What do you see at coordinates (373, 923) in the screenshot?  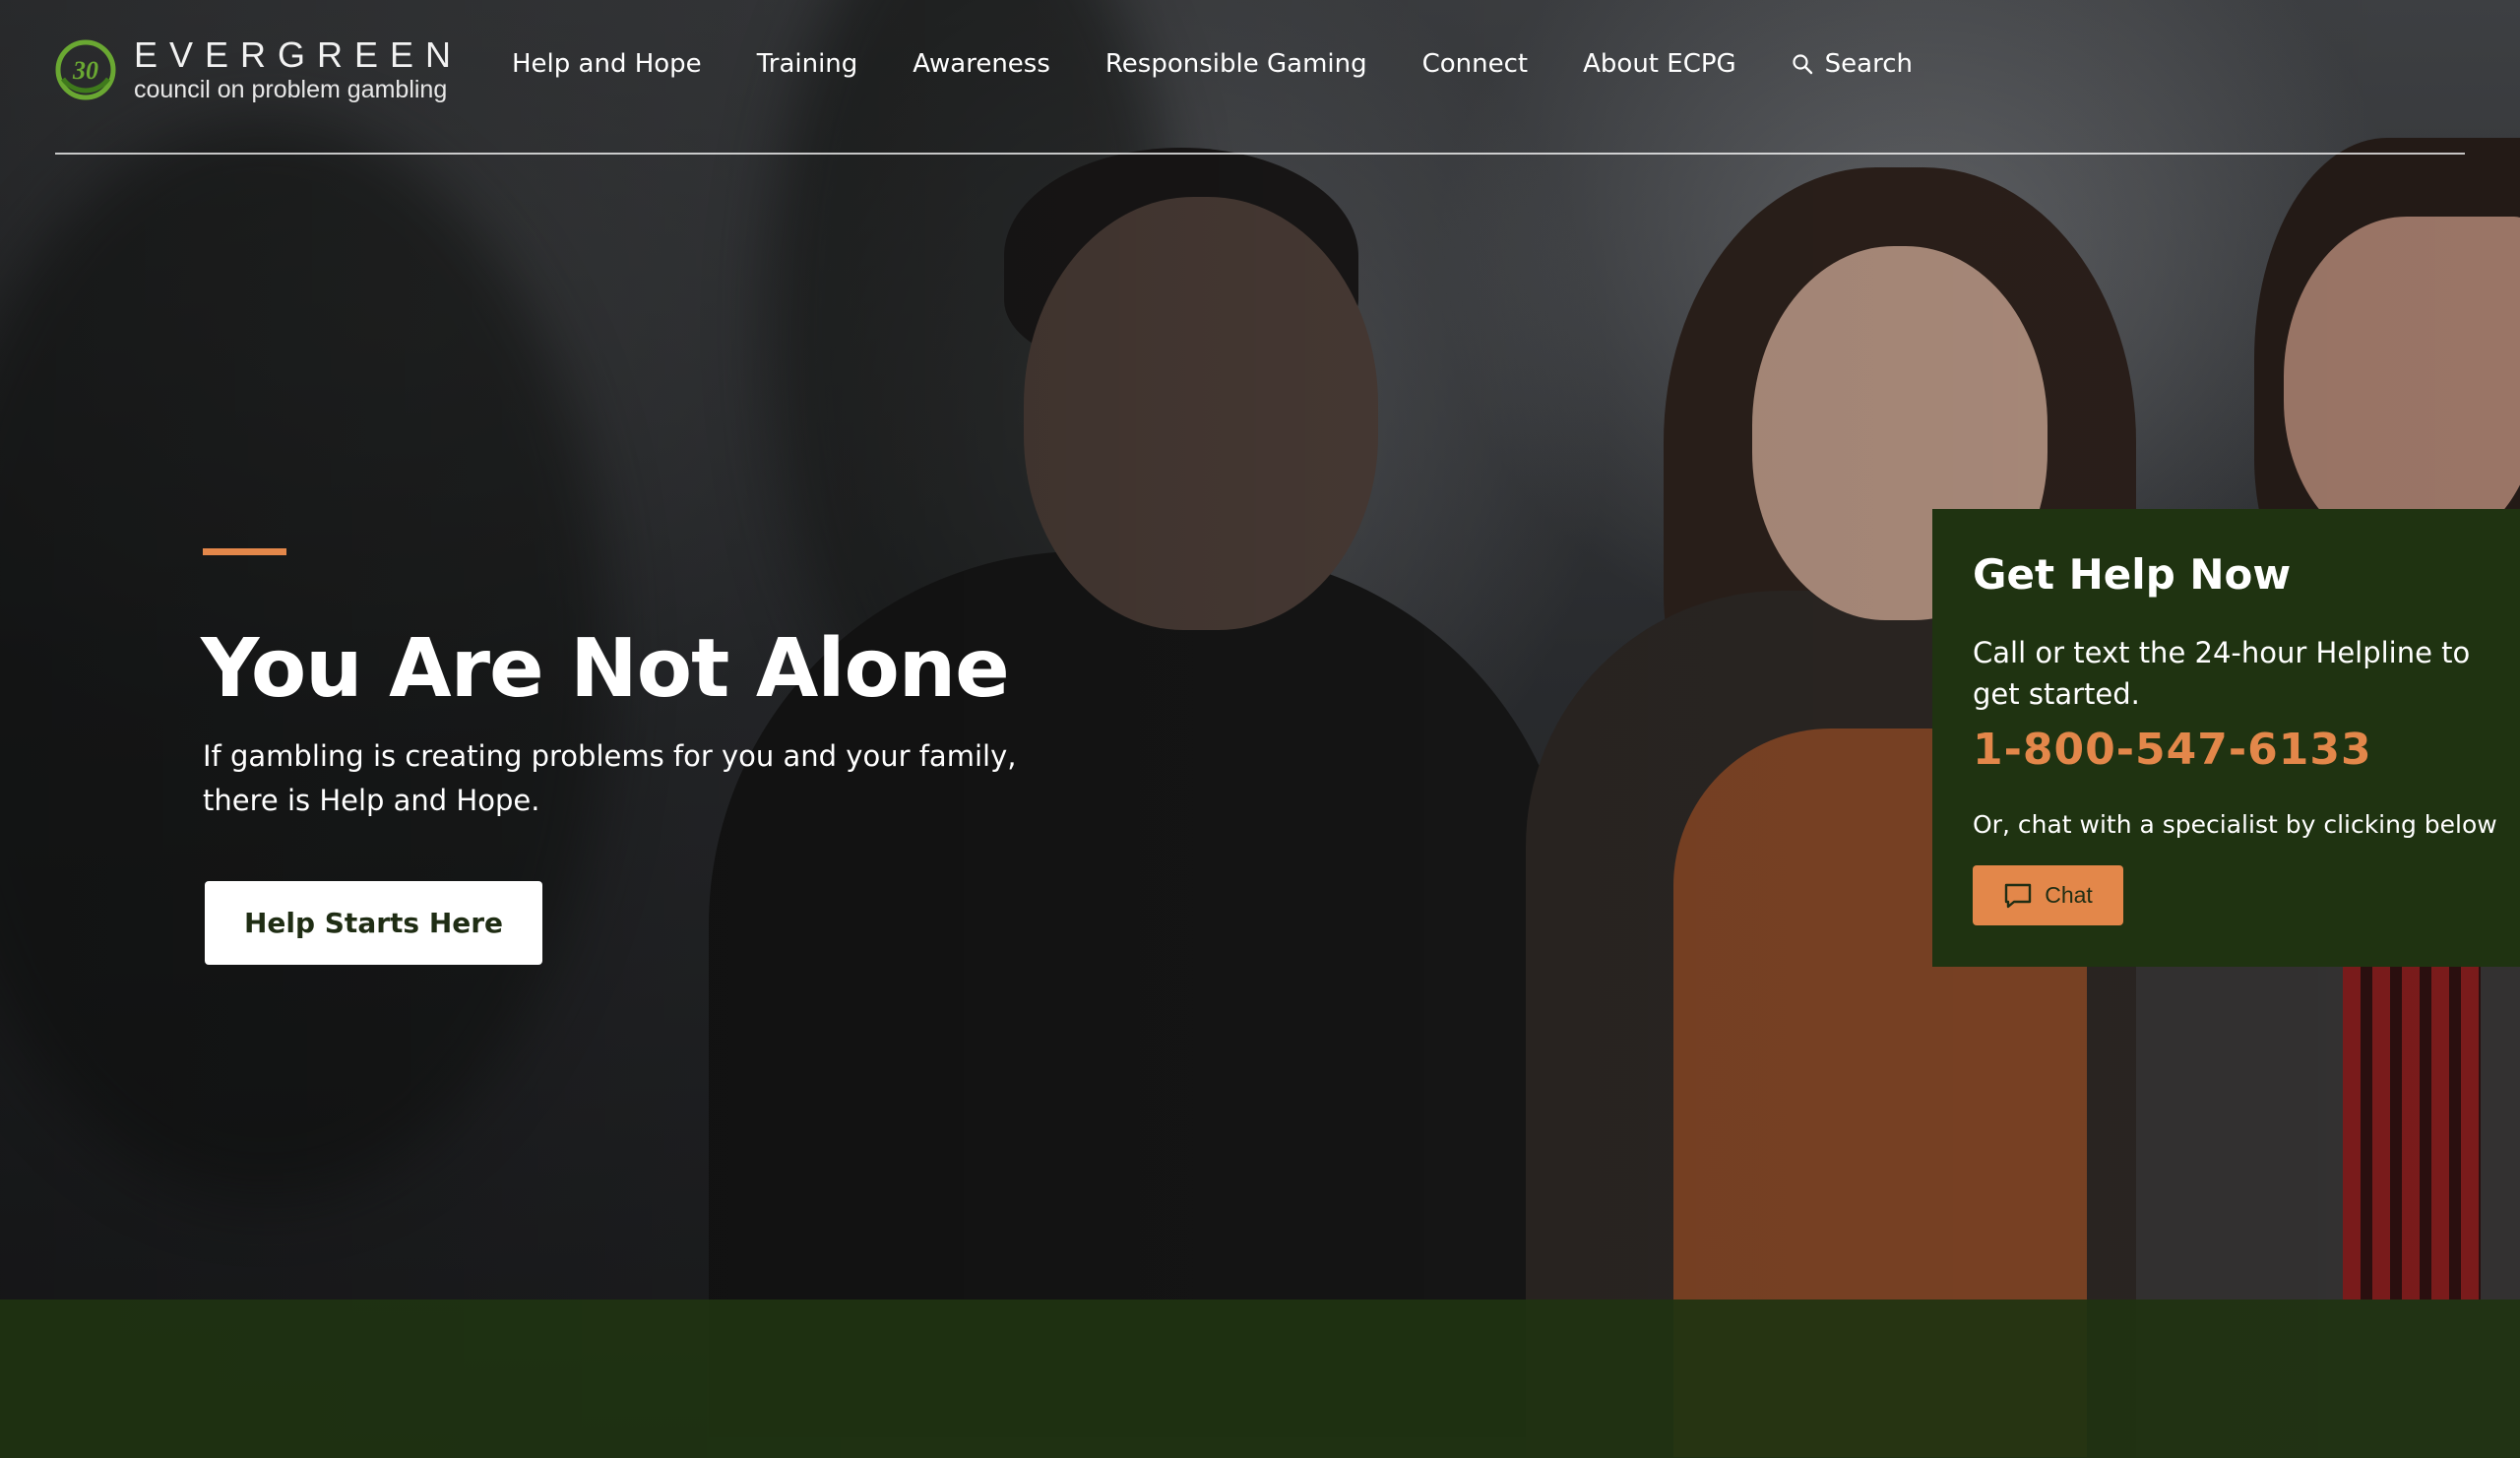 I see `help-starts-here-button: Help Starts Here` at bounding box center [373, 923].